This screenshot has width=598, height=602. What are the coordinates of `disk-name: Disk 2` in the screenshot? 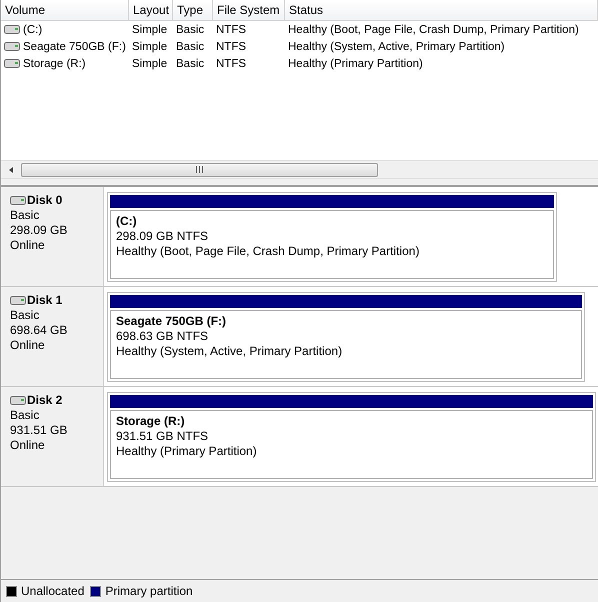 It's located at (44, 400).